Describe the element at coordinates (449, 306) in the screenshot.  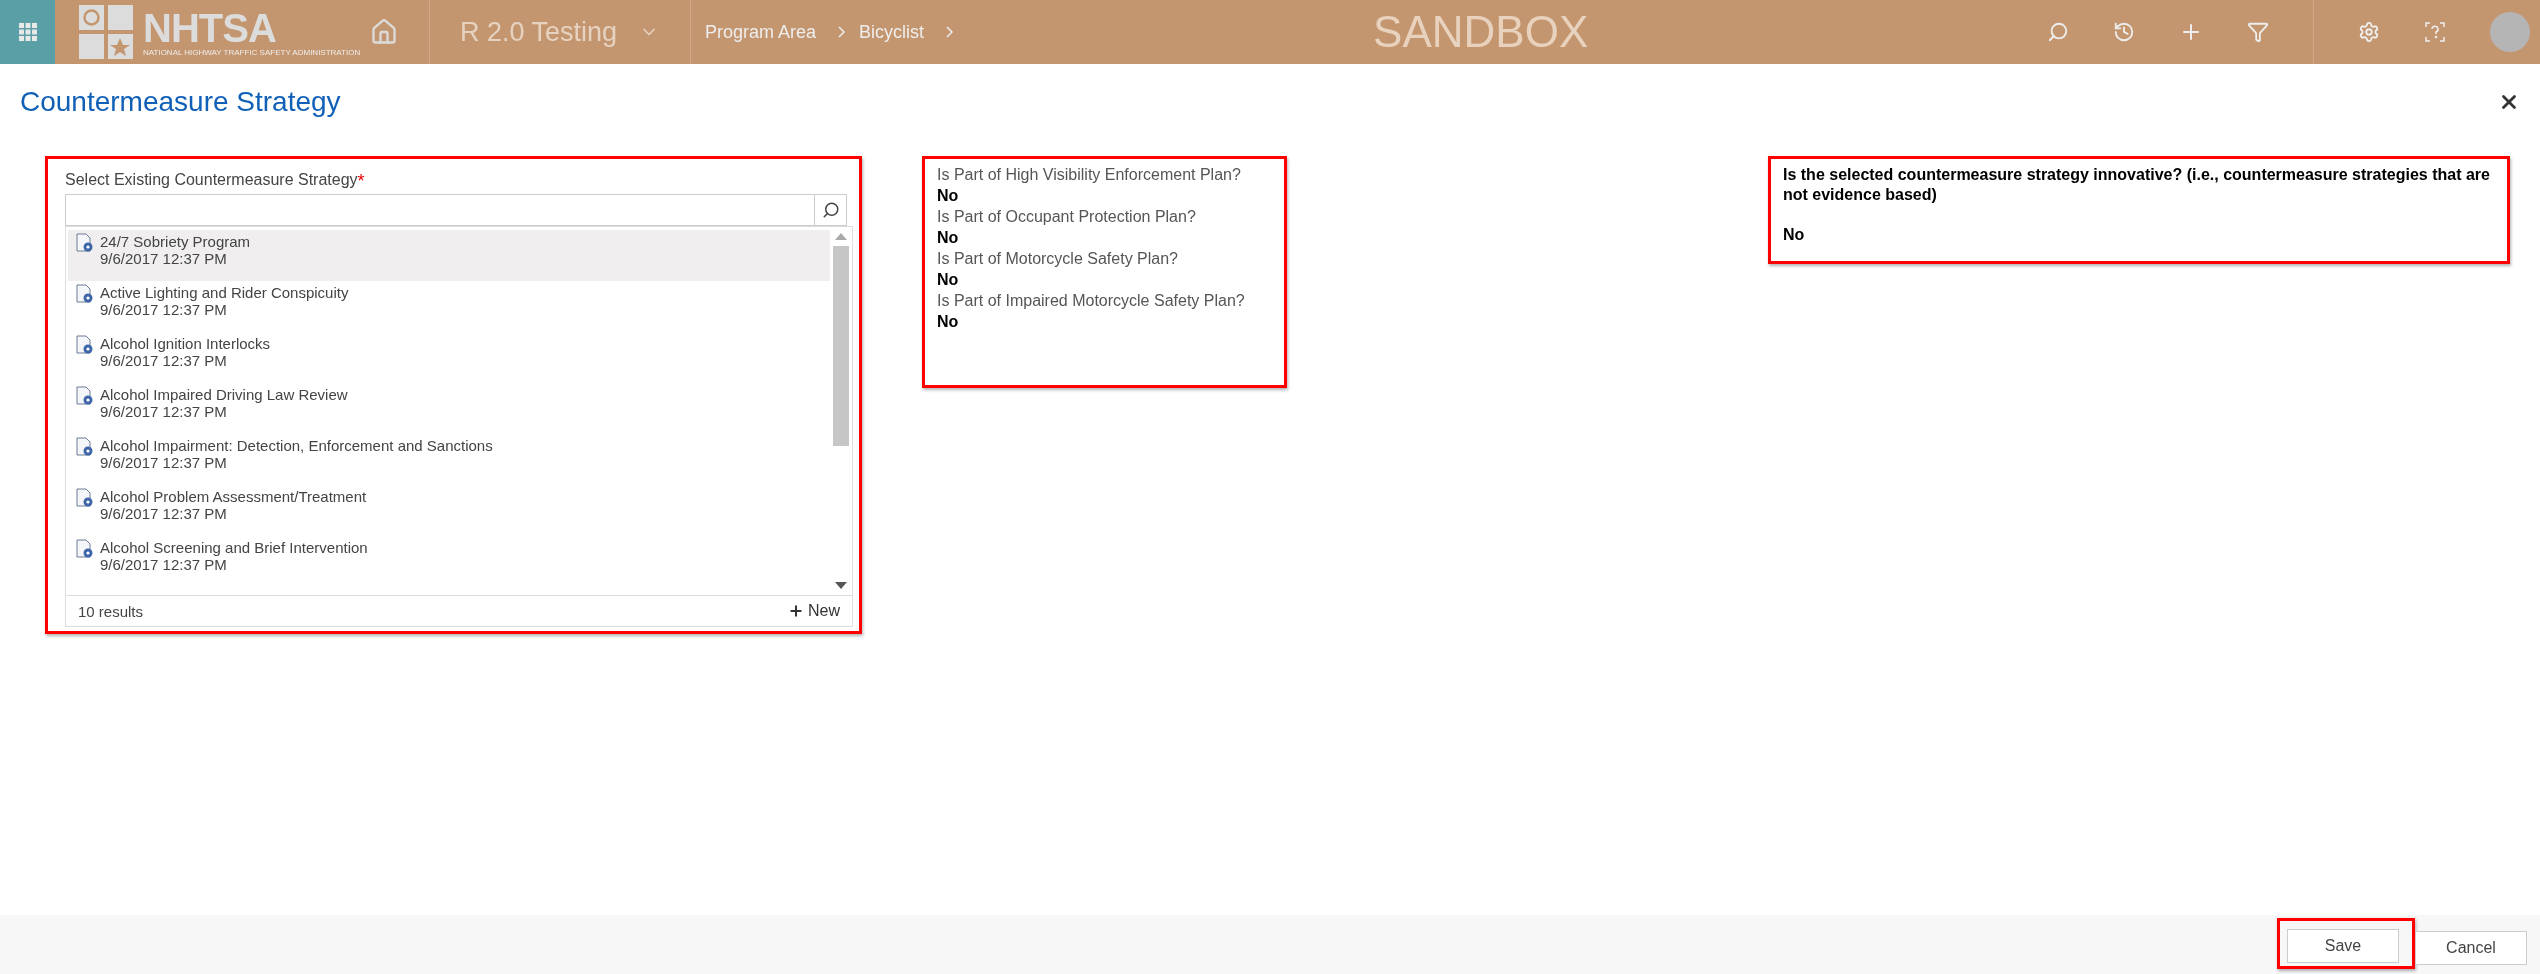
I see `result-item: Active Lighting and Rider Conspicuity 9/6/2017 12:37 PM` at that location.